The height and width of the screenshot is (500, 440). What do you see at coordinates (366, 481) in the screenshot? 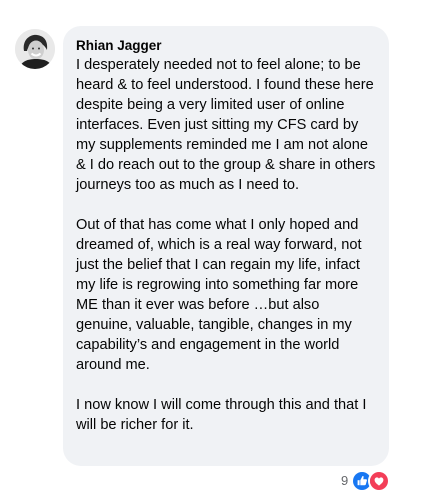
I see `reaction-summary: 9` at bounding box center [366, 481].